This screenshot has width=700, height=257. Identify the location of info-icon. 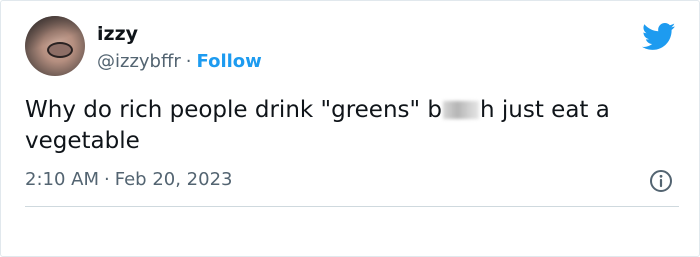
(661, 181).